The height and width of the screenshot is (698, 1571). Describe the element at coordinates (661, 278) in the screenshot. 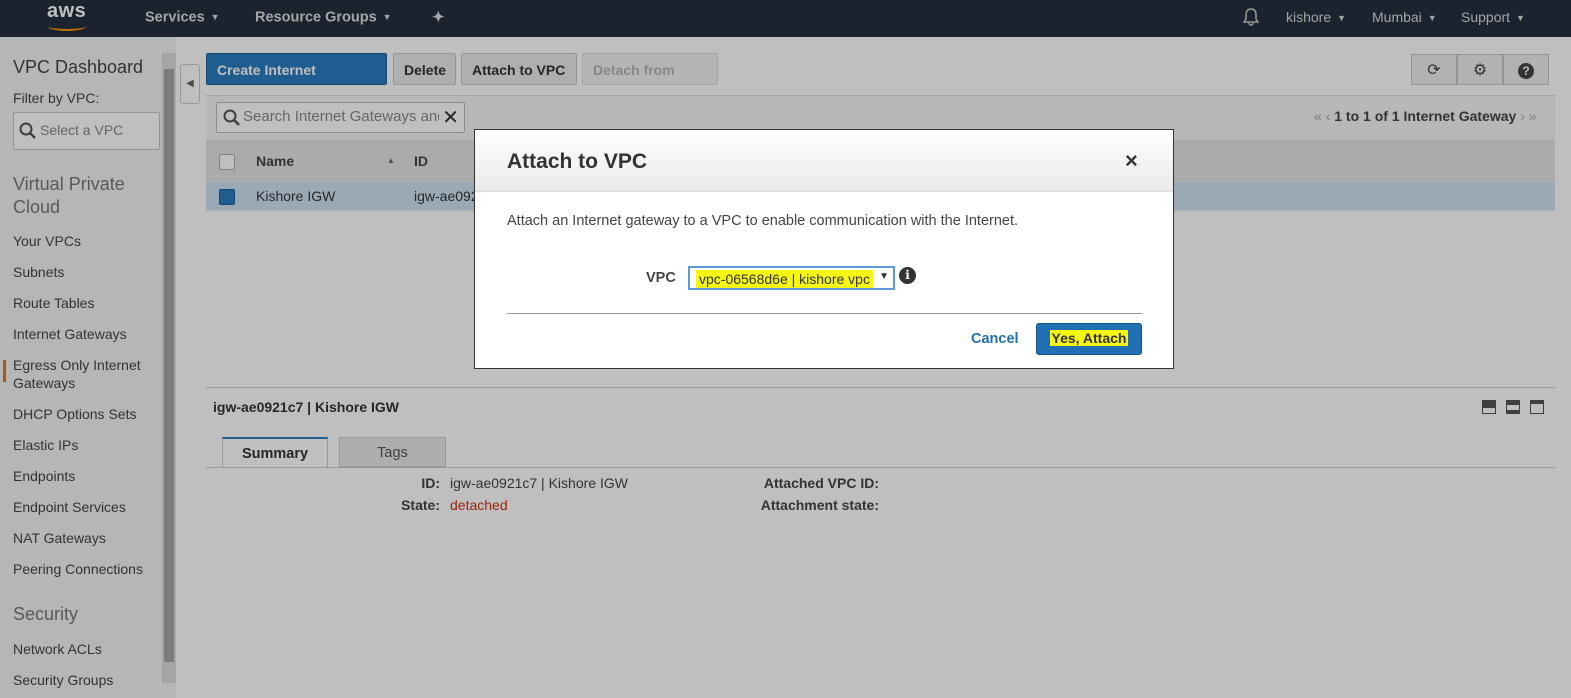

I see `vpc-label: VPC` at that location.